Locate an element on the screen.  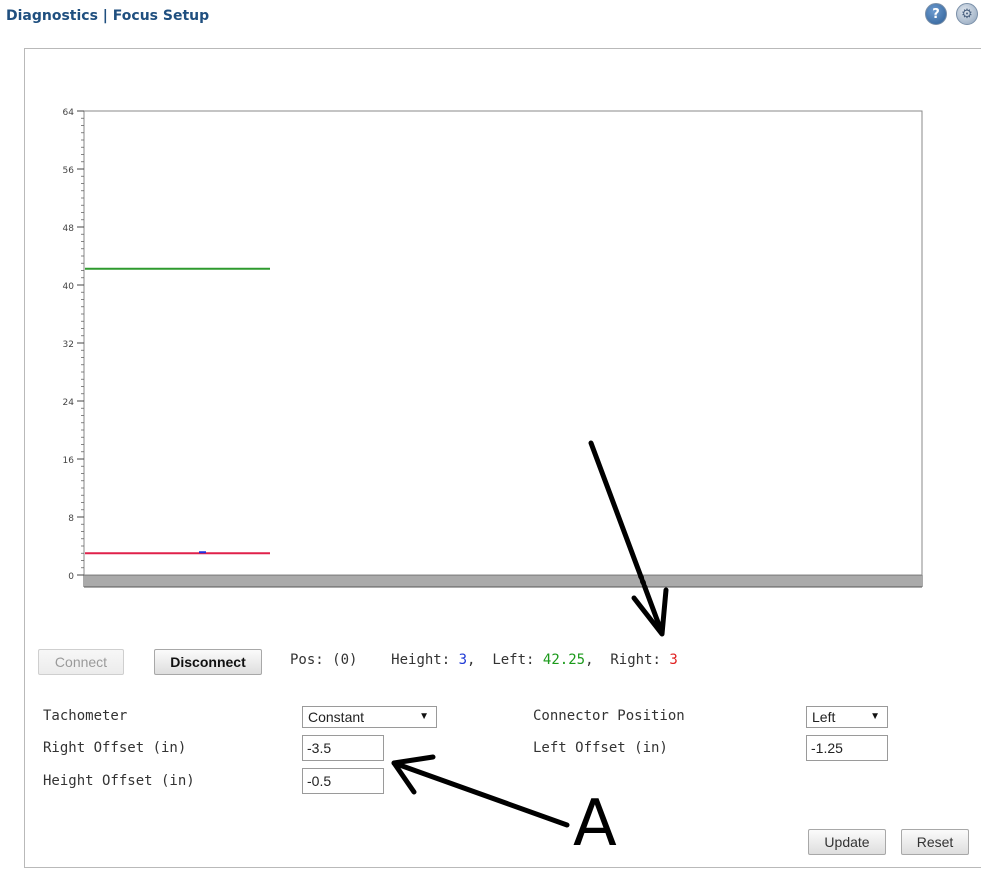
y-tick-label: 32 is located at coordinates (68, 345).